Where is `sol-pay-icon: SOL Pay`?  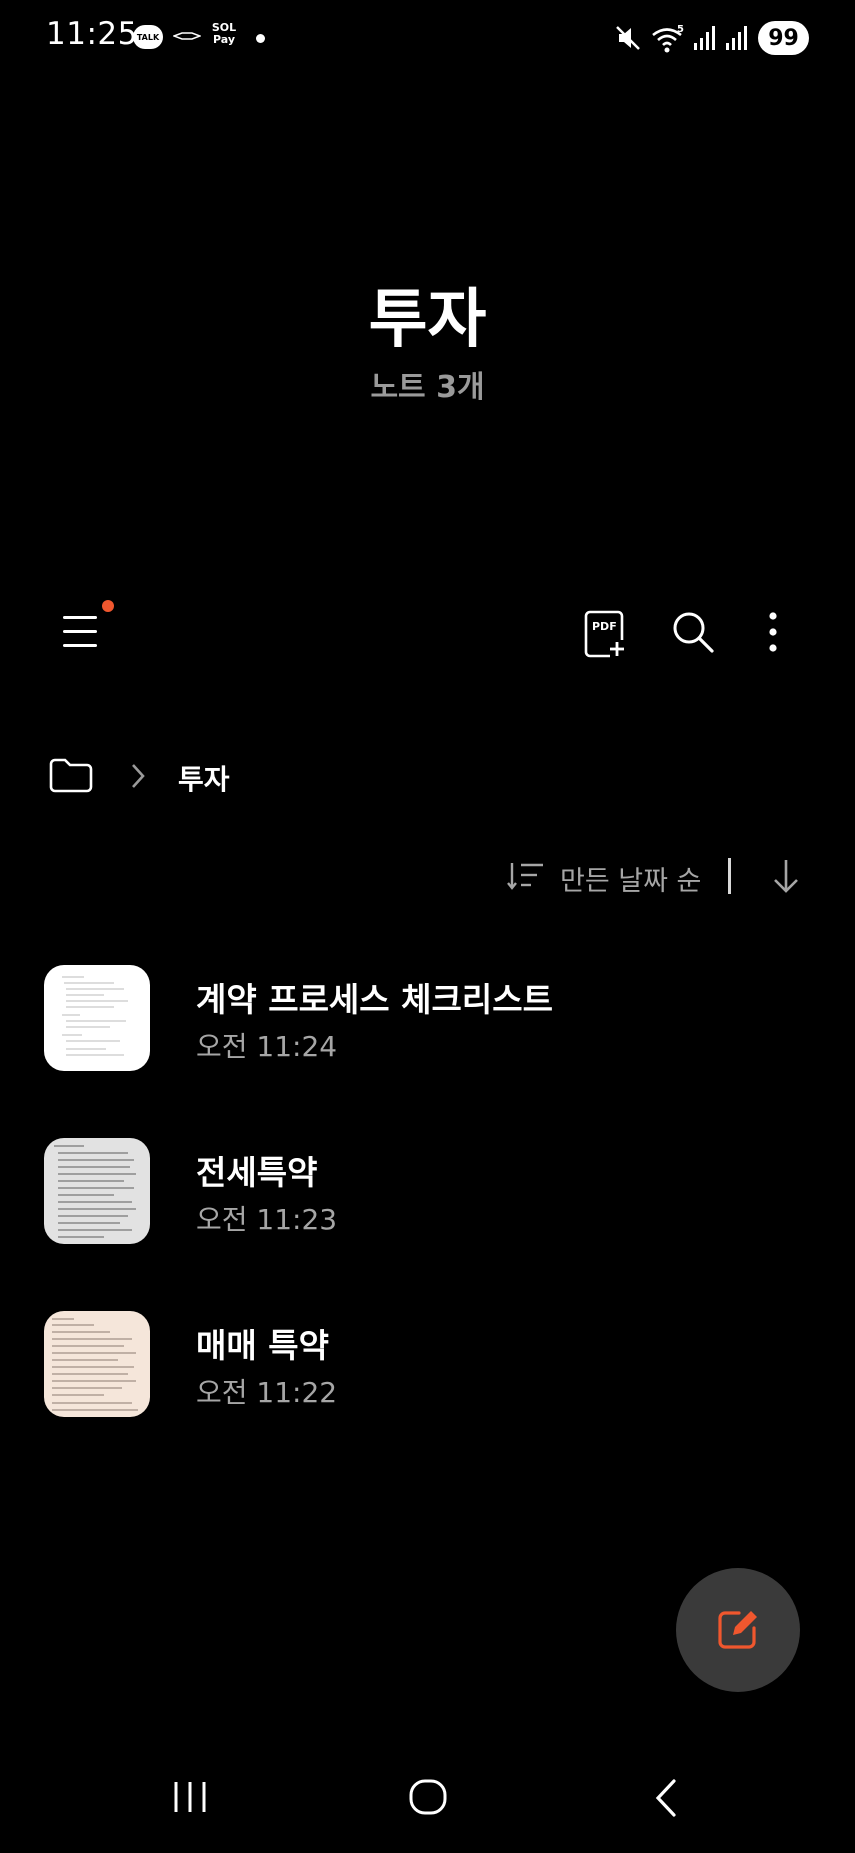
sol-pay-icon: SOL Pay is located at coordinates (224, 34).